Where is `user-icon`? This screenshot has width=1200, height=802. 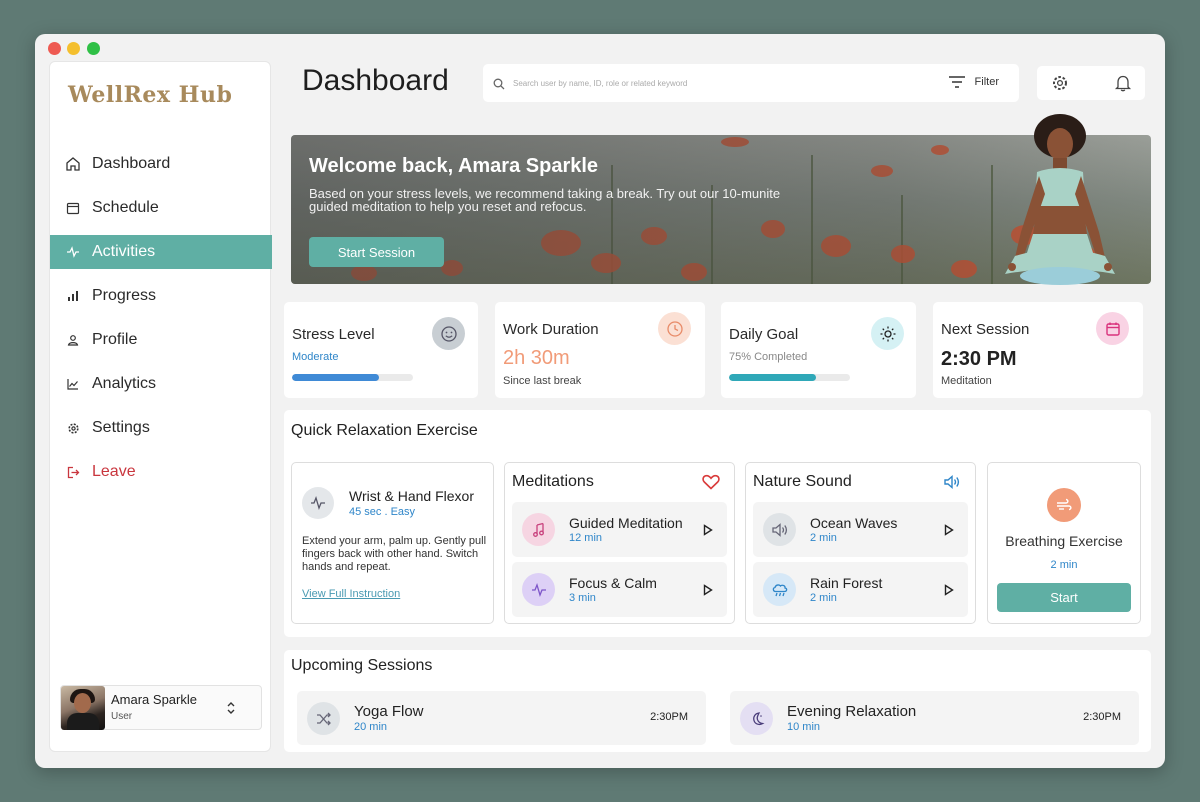
user-icon is located at coordinates (73, 340).